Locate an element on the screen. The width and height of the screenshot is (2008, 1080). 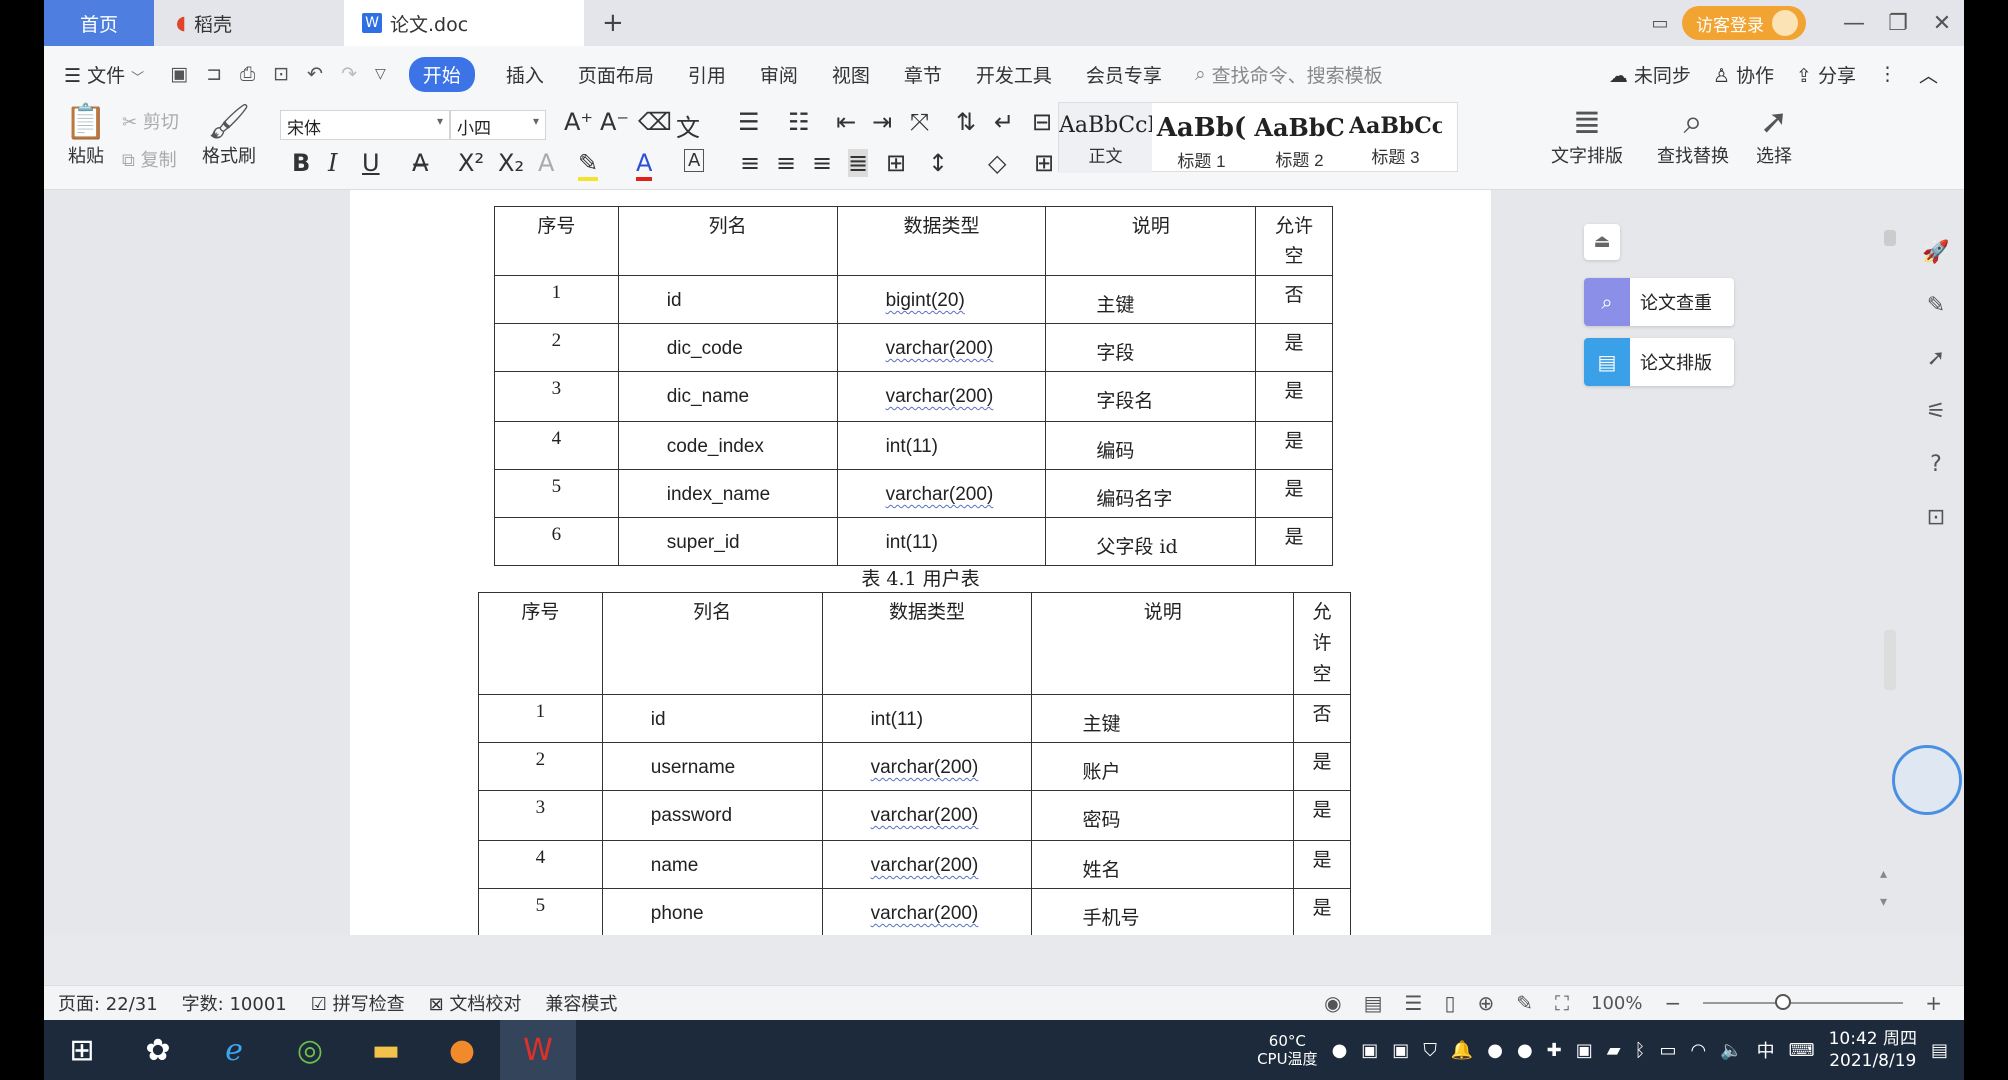
style-heading2: AaBbC 标题 2 is located at coordinates (1299, 138).